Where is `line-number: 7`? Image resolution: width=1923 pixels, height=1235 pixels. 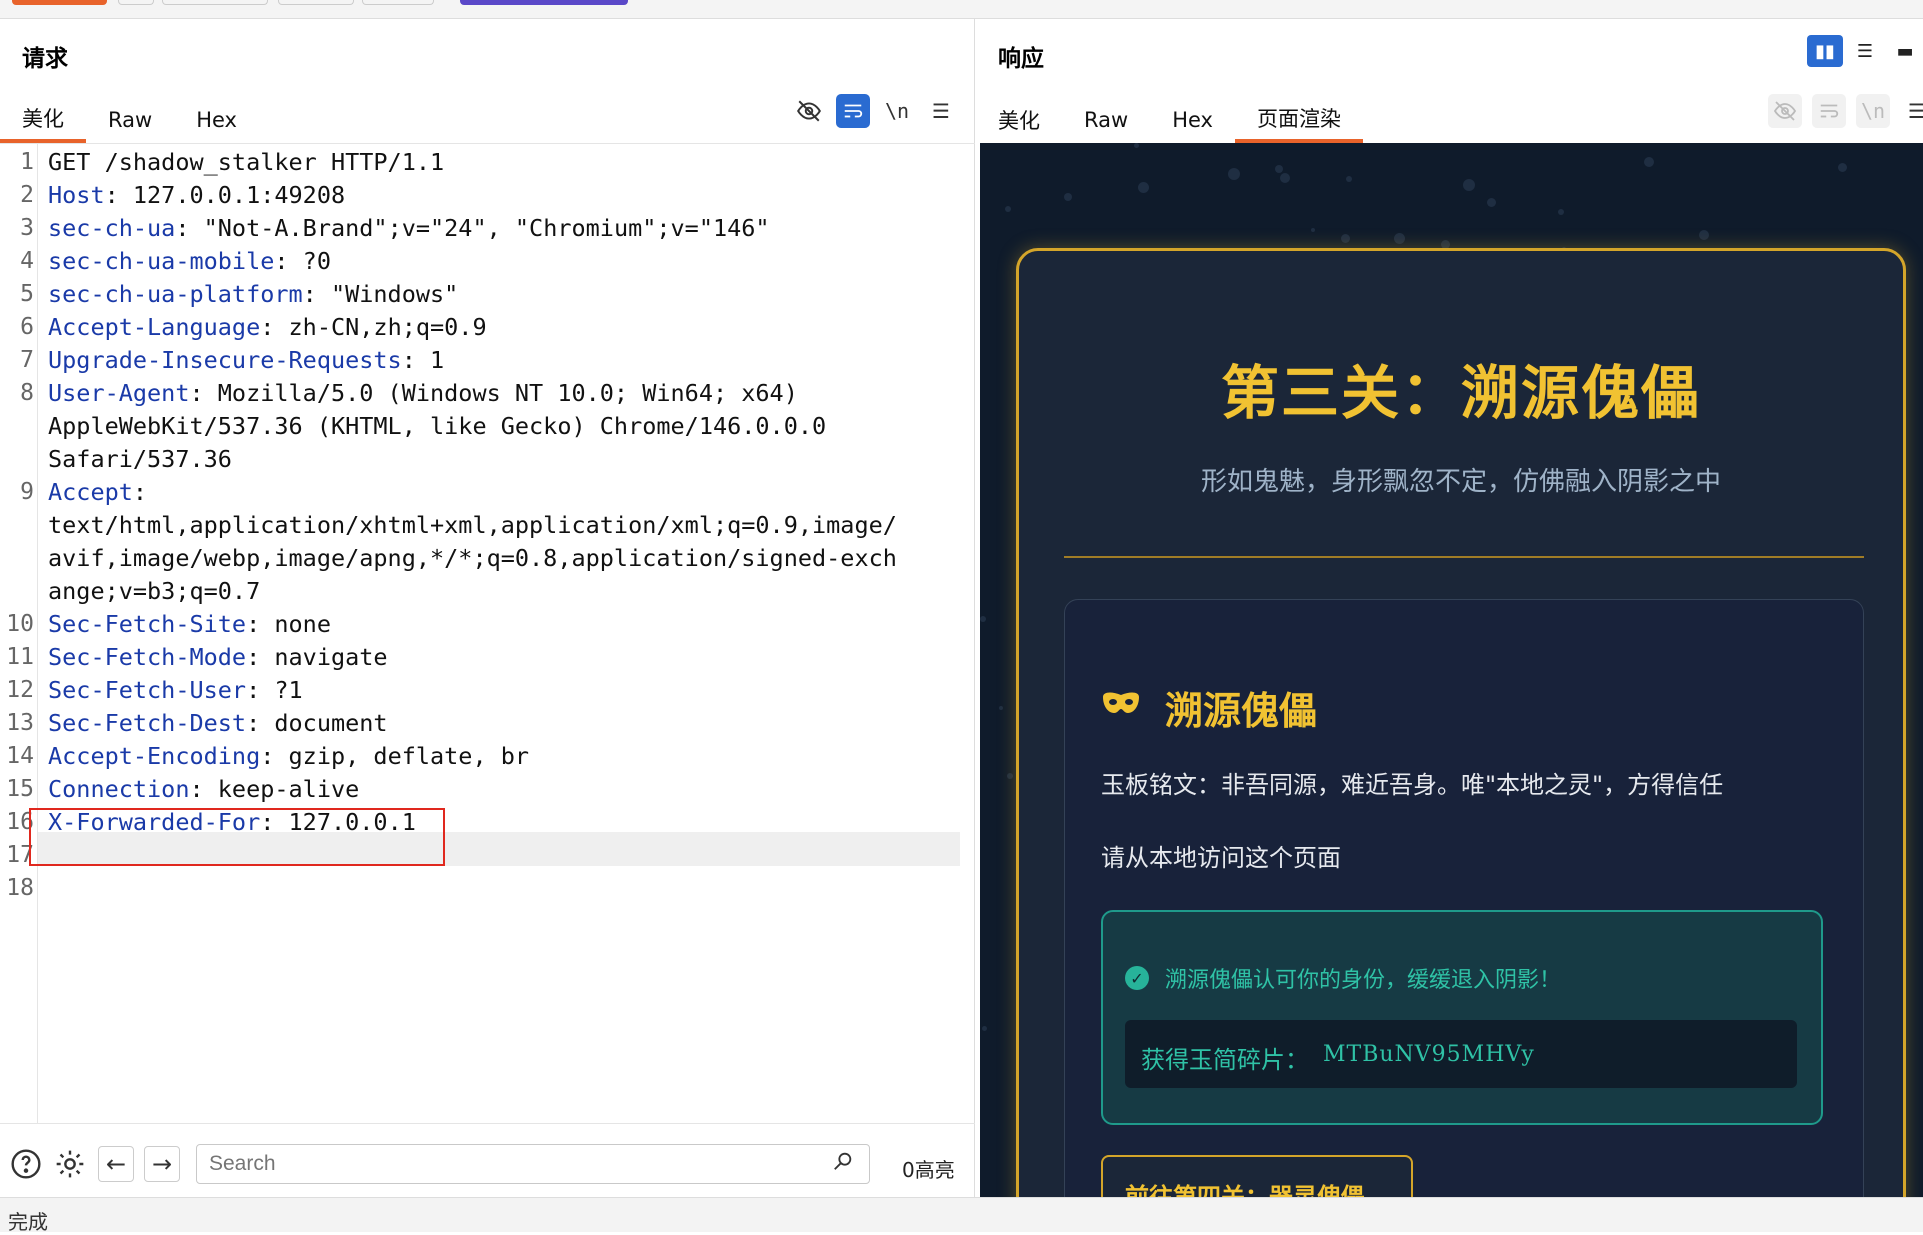 line-number: 7 is located at coordinates (27, 360).